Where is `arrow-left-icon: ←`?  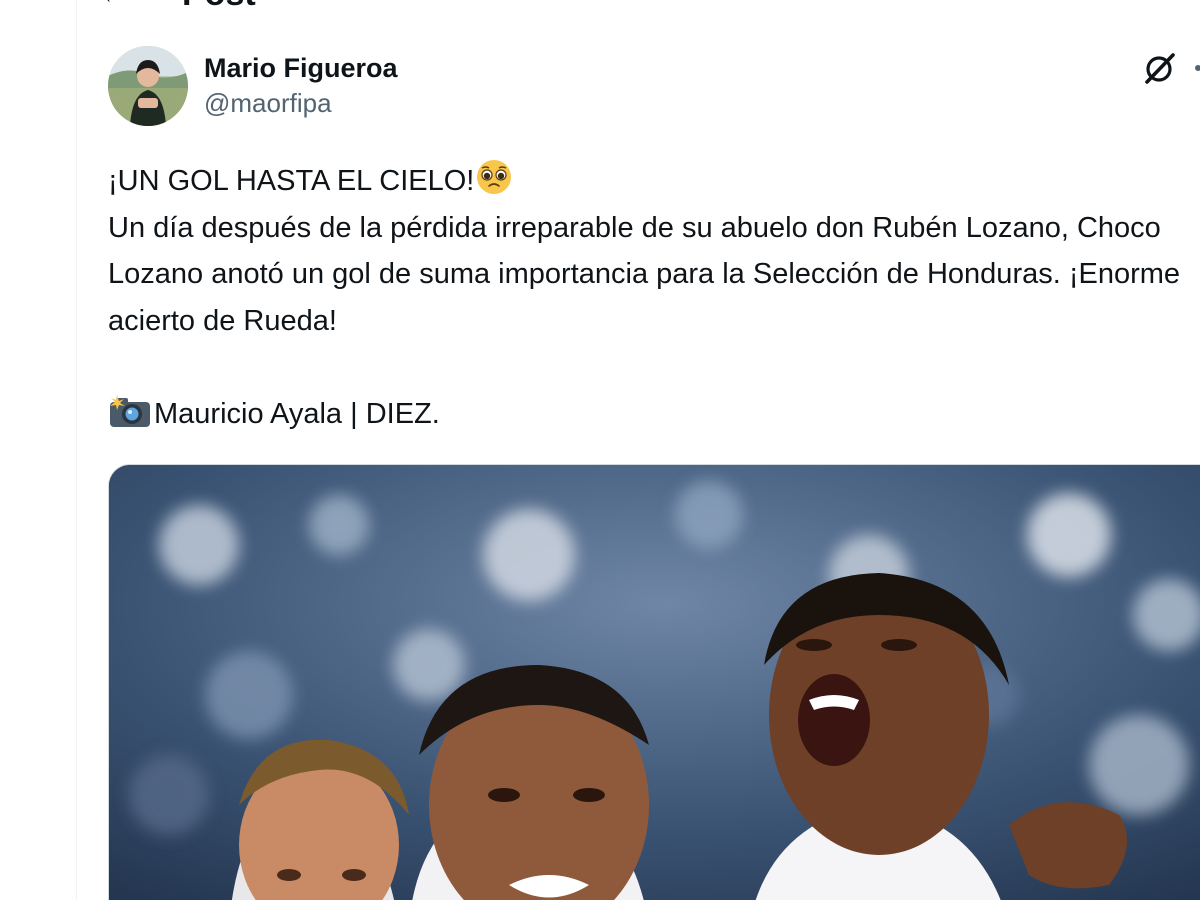 arrow-left-icon: ← is located at coordinates (113, 3).